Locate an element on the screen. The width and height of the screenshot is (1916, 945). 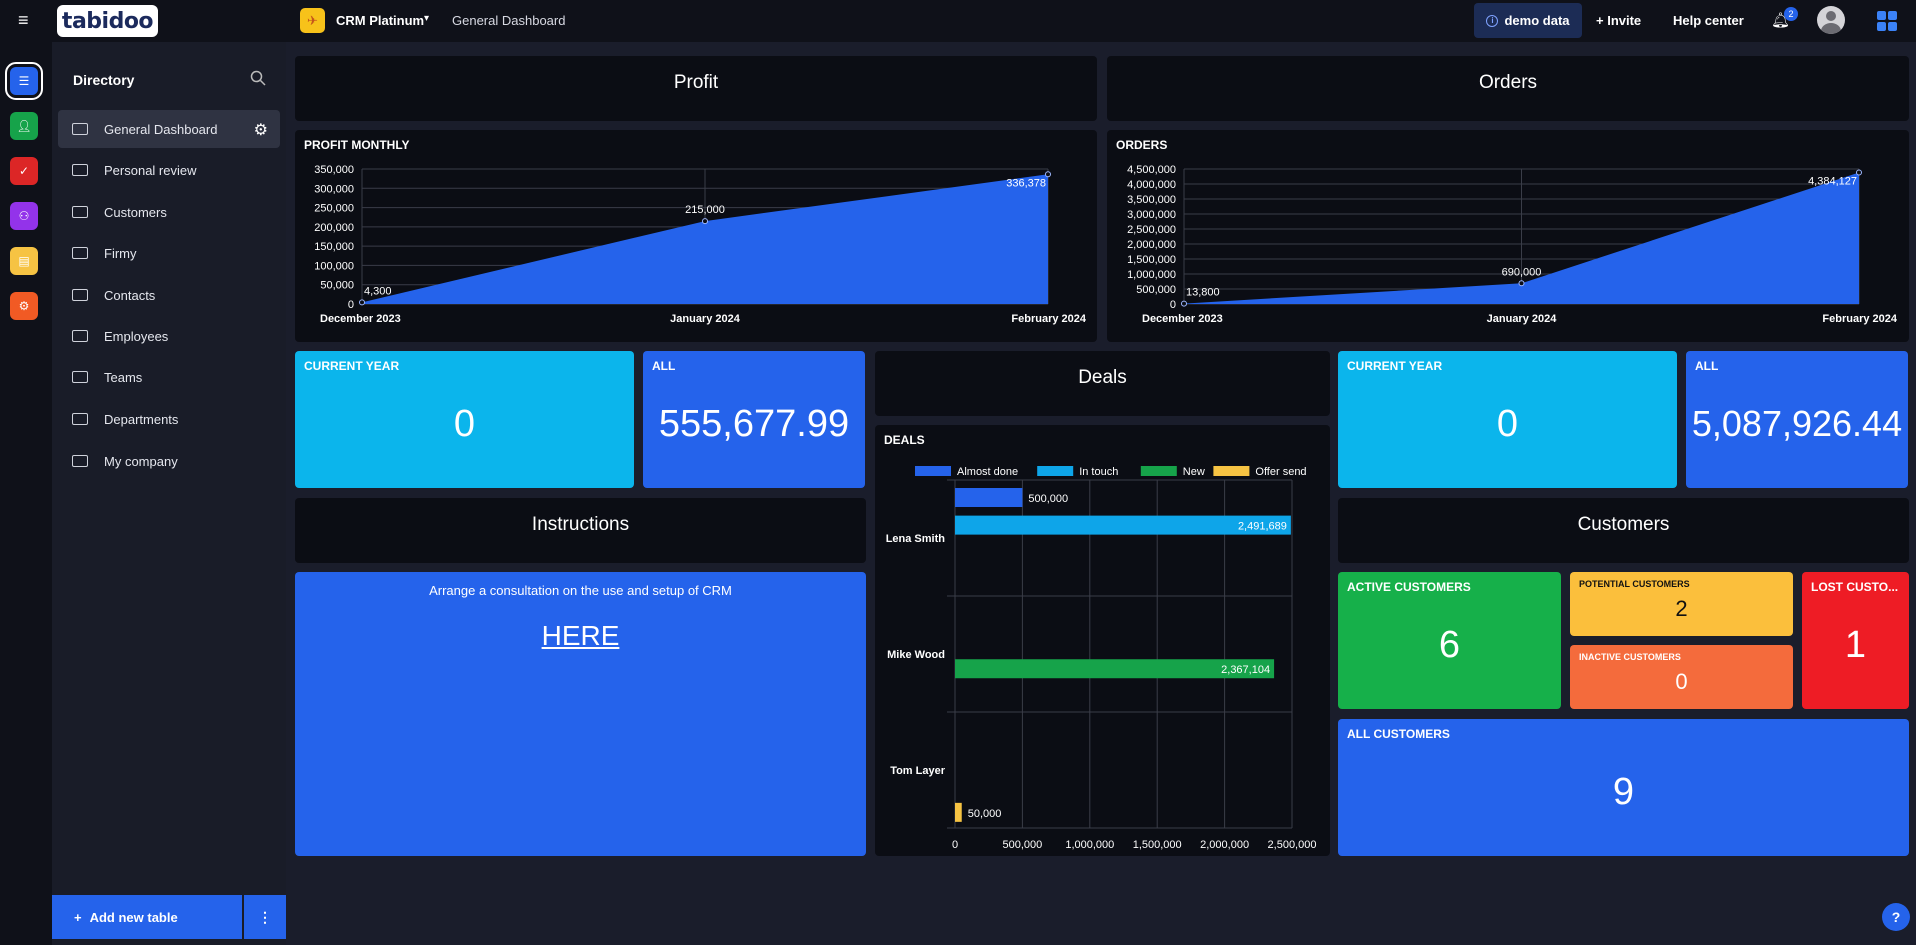
x-tick-label: 1,000,000 is located at coordinates (1089, 845).